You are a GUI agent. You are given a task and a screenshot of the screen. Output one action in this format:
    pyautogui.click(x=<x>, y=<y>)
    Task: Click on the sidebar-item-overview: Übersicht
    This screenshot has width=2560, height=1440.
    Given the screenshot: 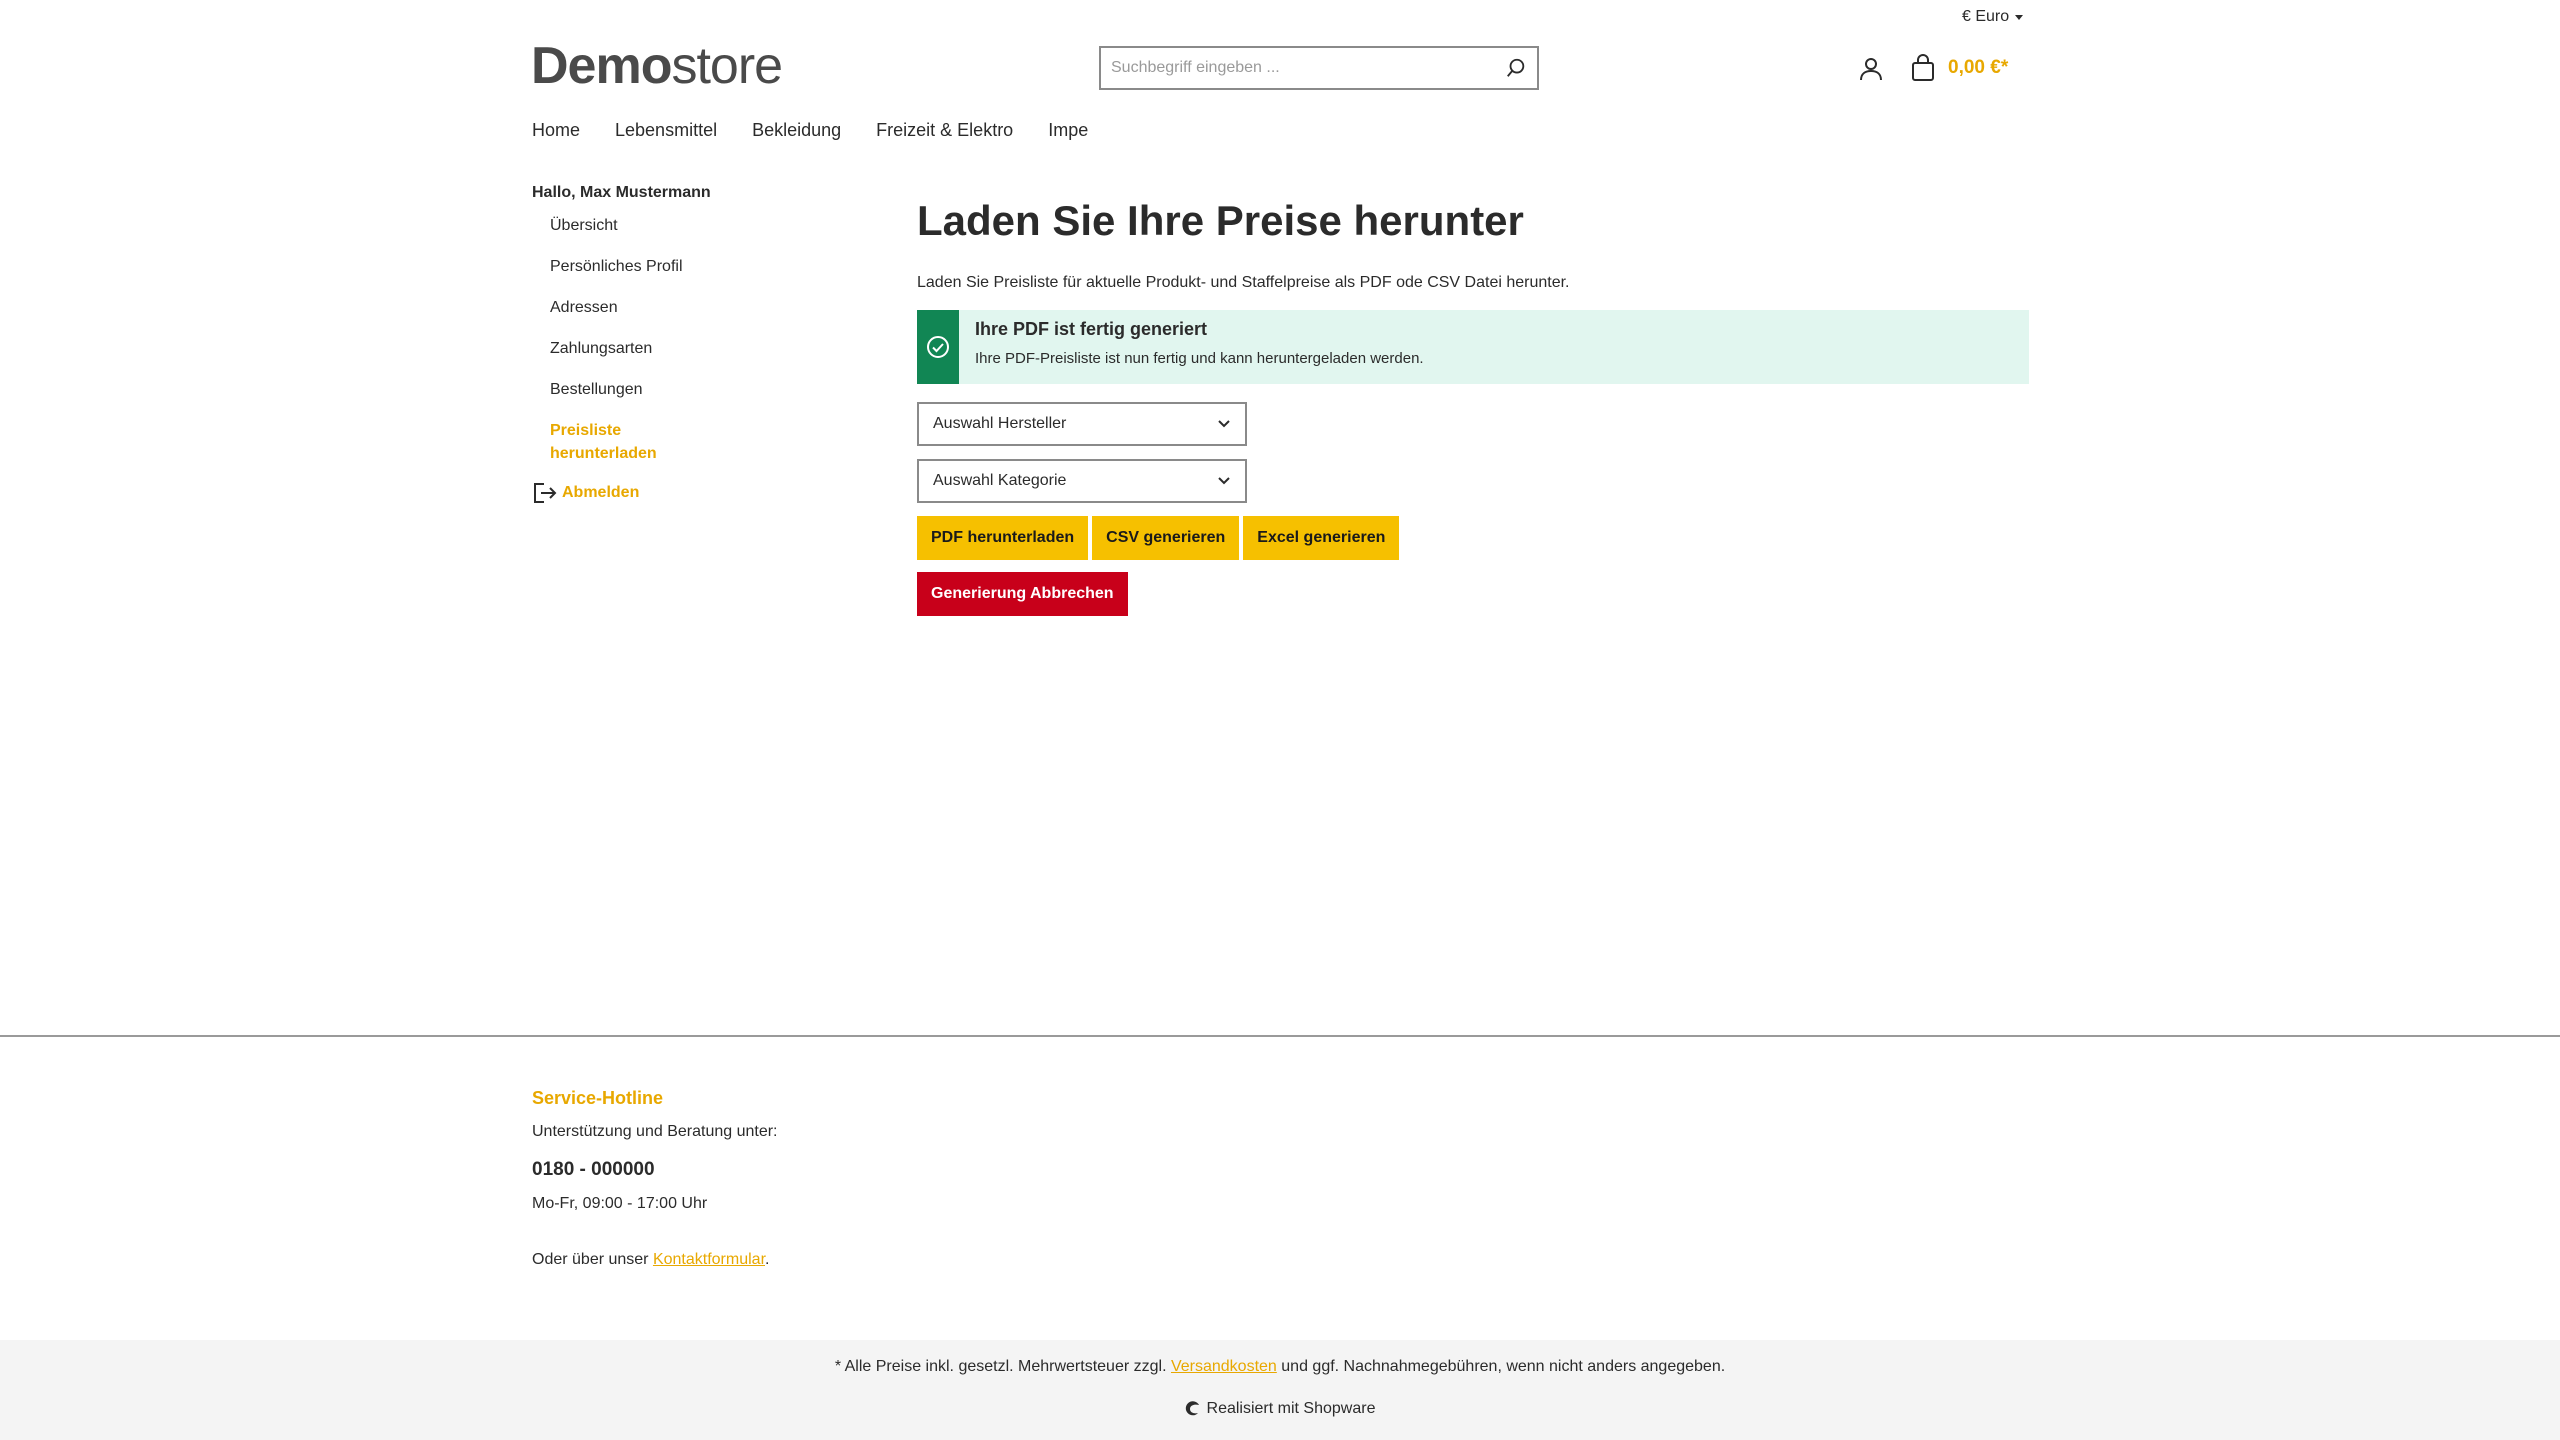 What is the action you would take?
    pyautogui.click(x=691, y=225)
    